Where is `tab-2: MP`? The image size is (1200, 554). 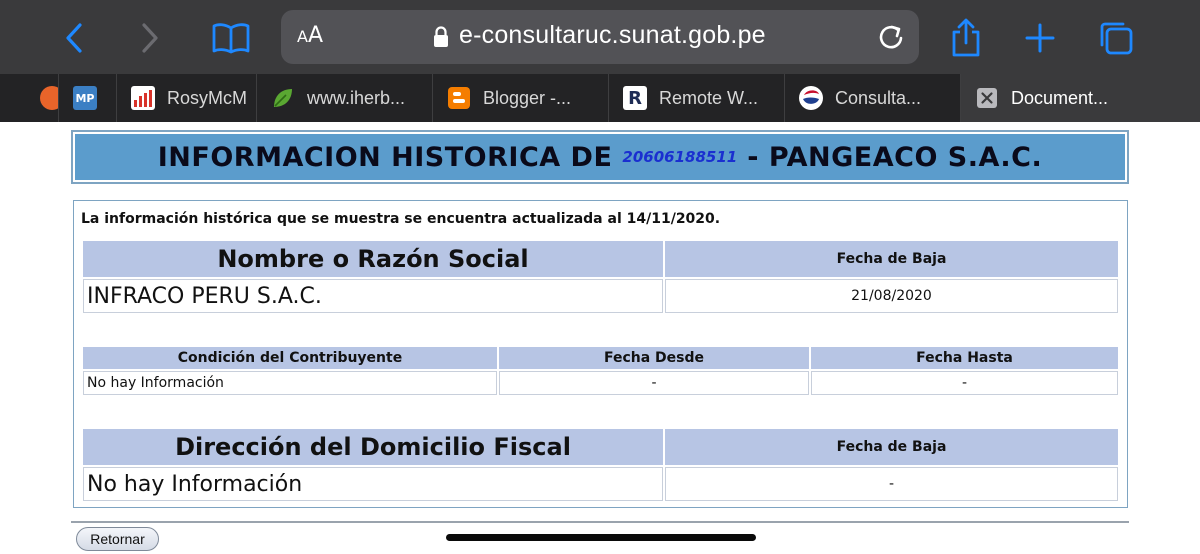 tab-2: MP is located at coordinates (87, 98).